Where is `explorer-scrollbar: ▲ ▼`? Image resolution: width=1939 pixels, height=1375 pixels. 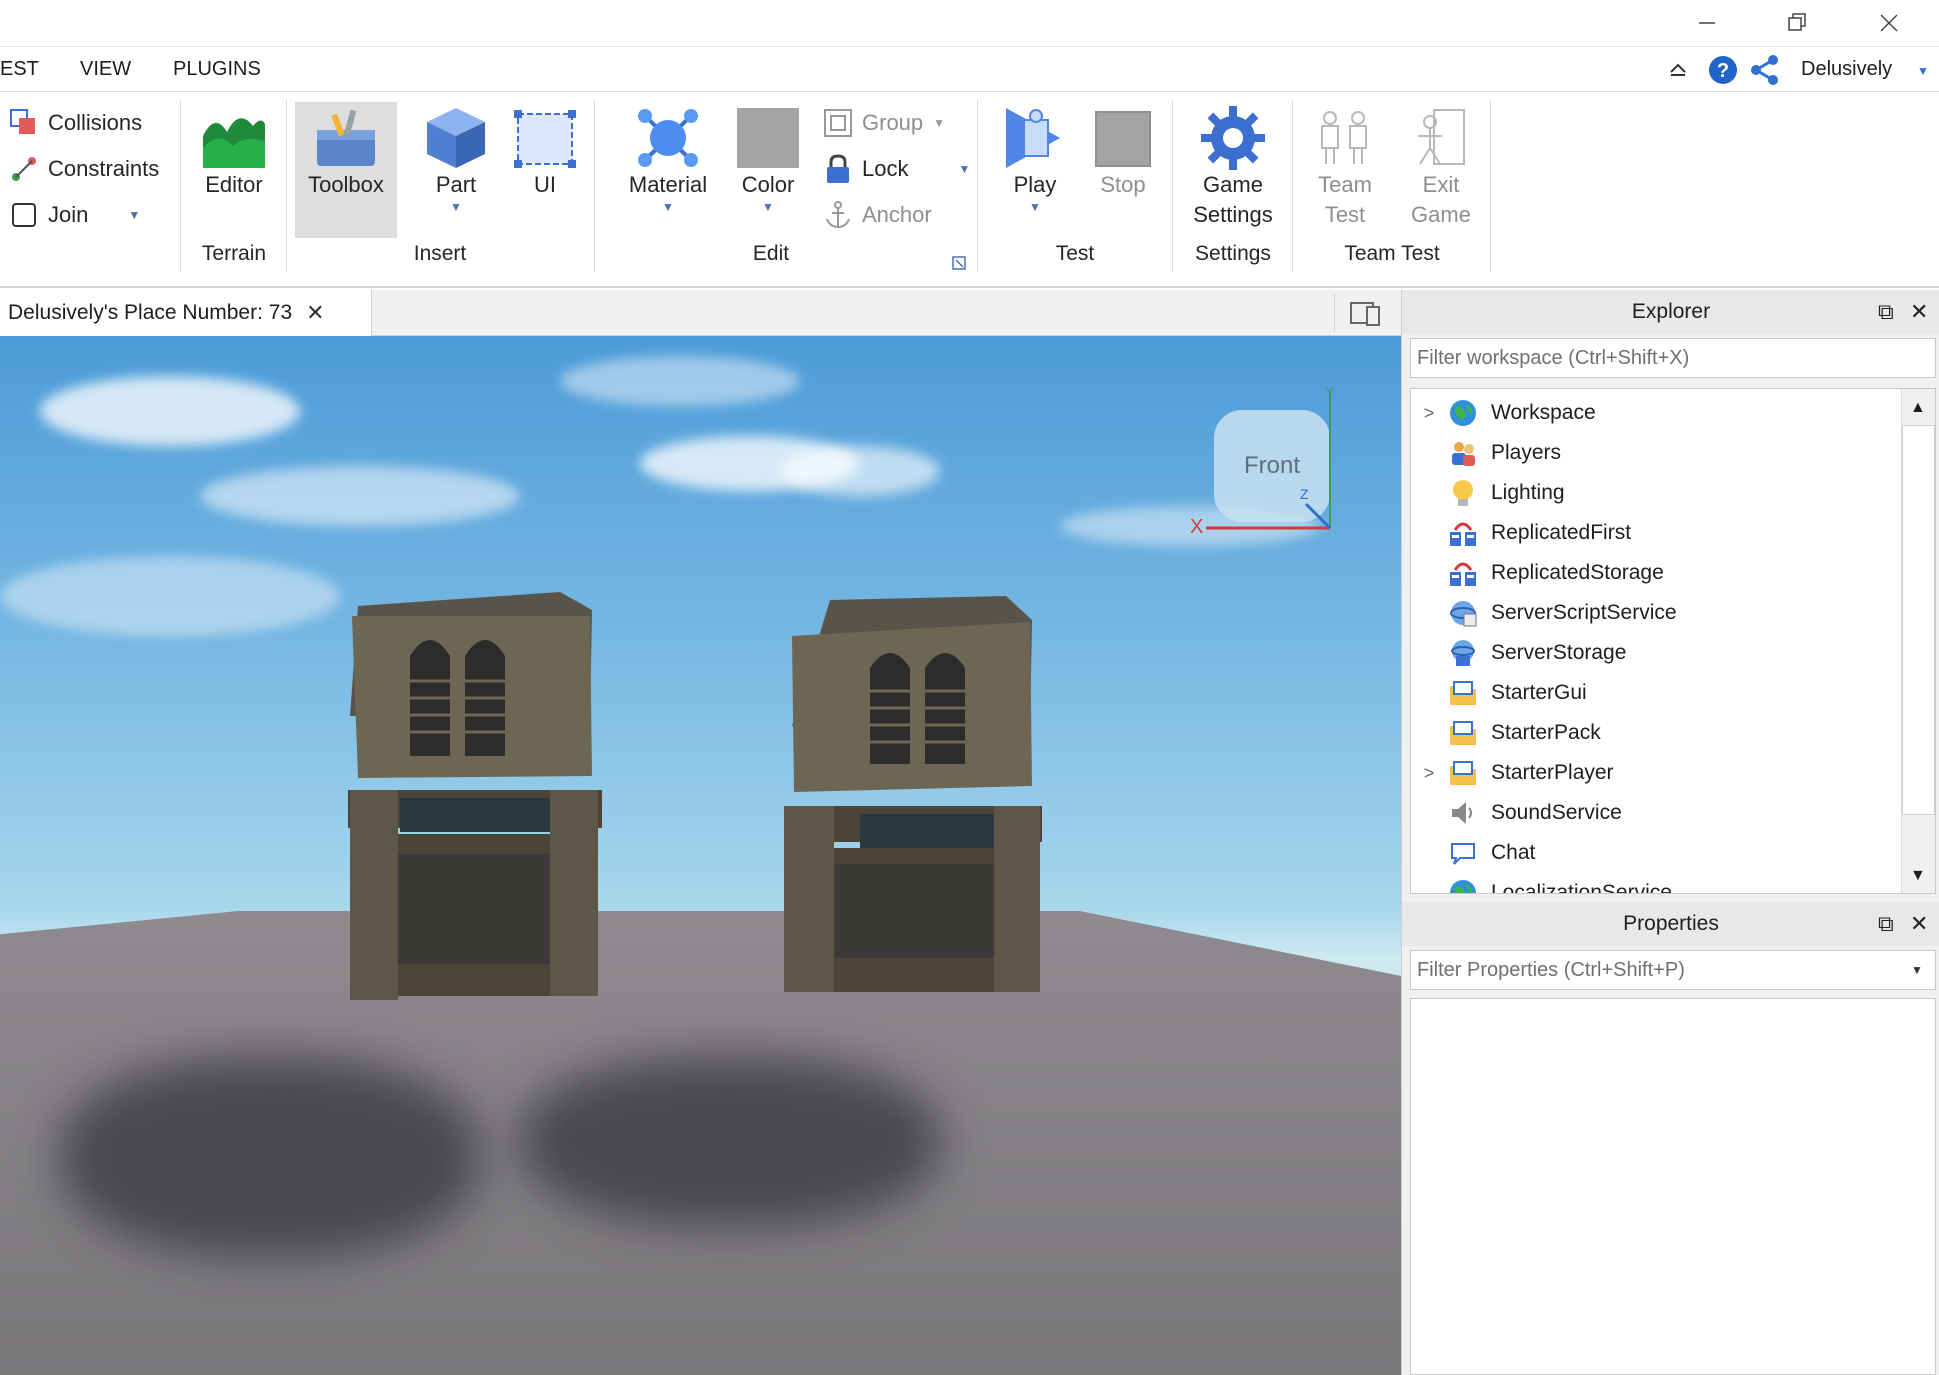 explorer-scrollbar: ▲ ▼ is located at coordinates (1918, 641).